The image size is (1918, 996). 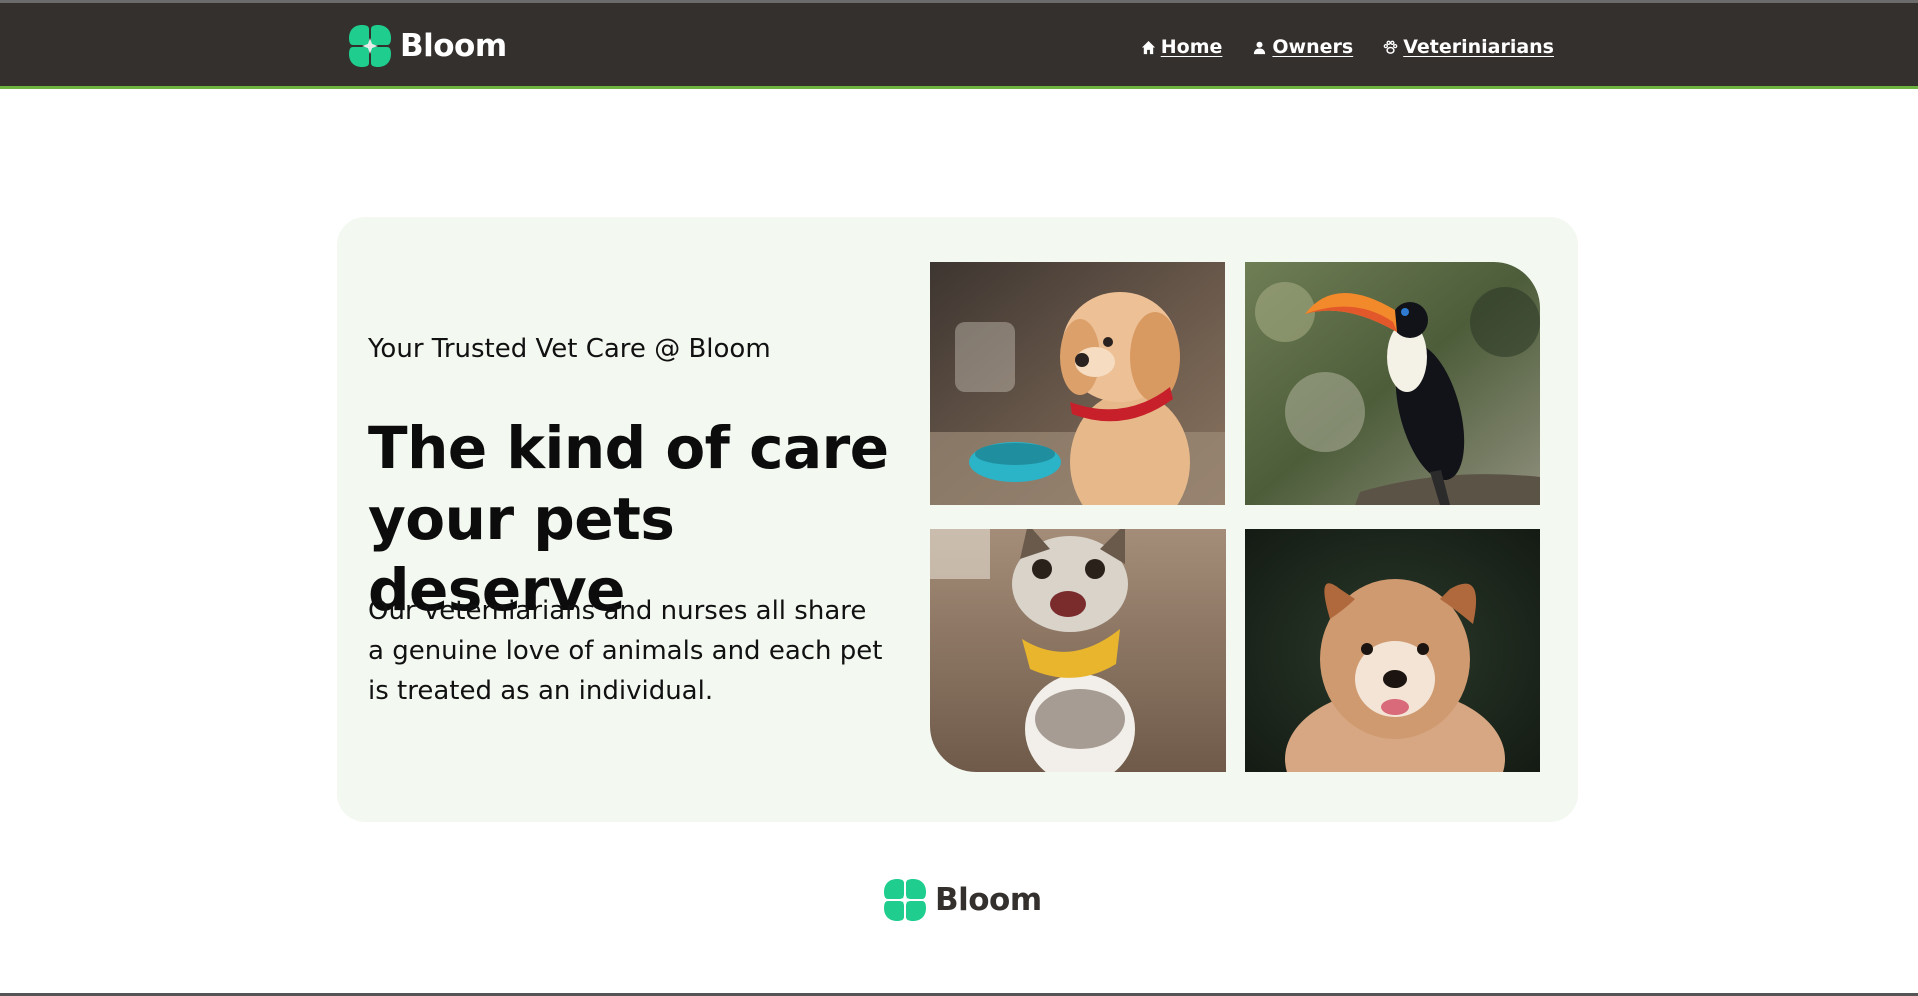 I want to click on person-icon, so click(x=1260, y=47).